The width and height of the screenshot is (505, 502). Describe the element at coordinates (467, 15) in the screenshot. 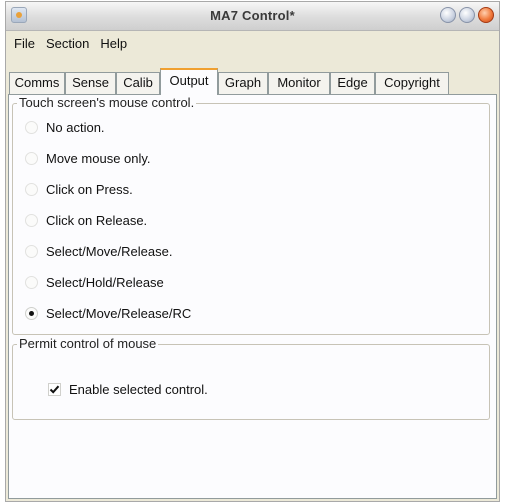

I see `maximize-button` at that location.